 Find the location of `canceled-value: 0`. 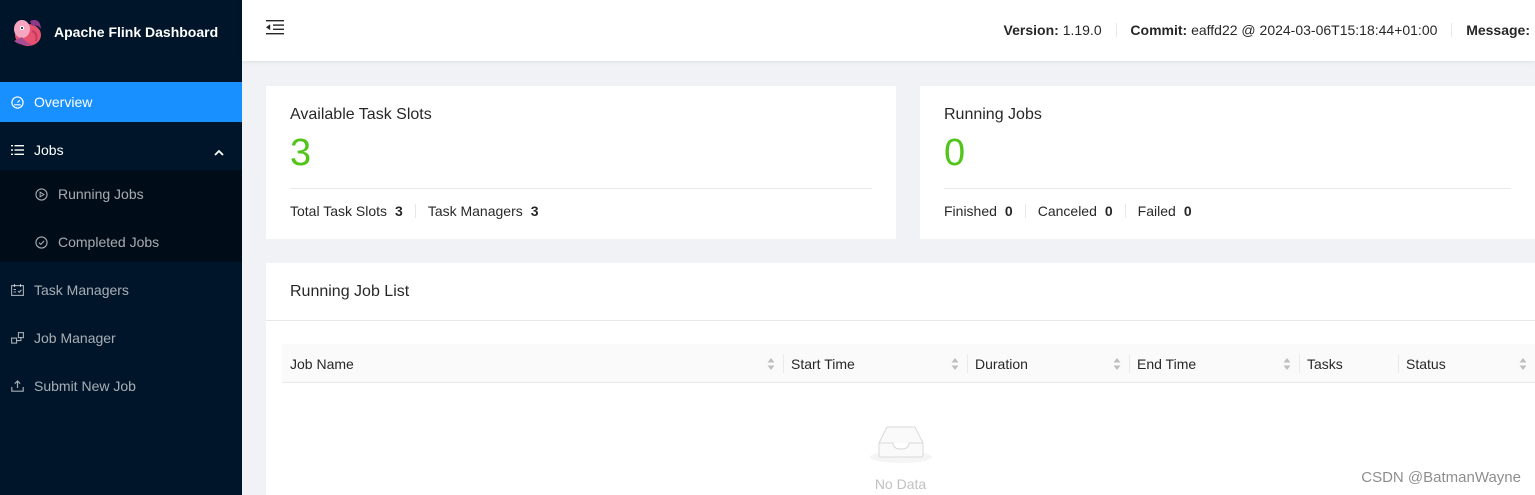

canceled-value: 0 is located at coordinates (1108, 211).